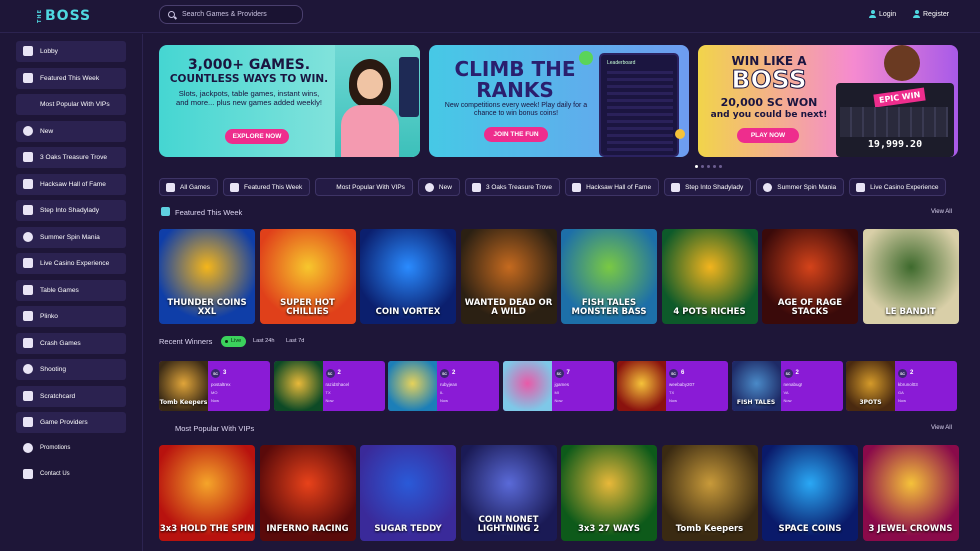 The image size is (980, 551). Describe the element at coordinates (708, 187) in the screenshot. I see `chip-shadylady: Step Into Shadylady` at that location.